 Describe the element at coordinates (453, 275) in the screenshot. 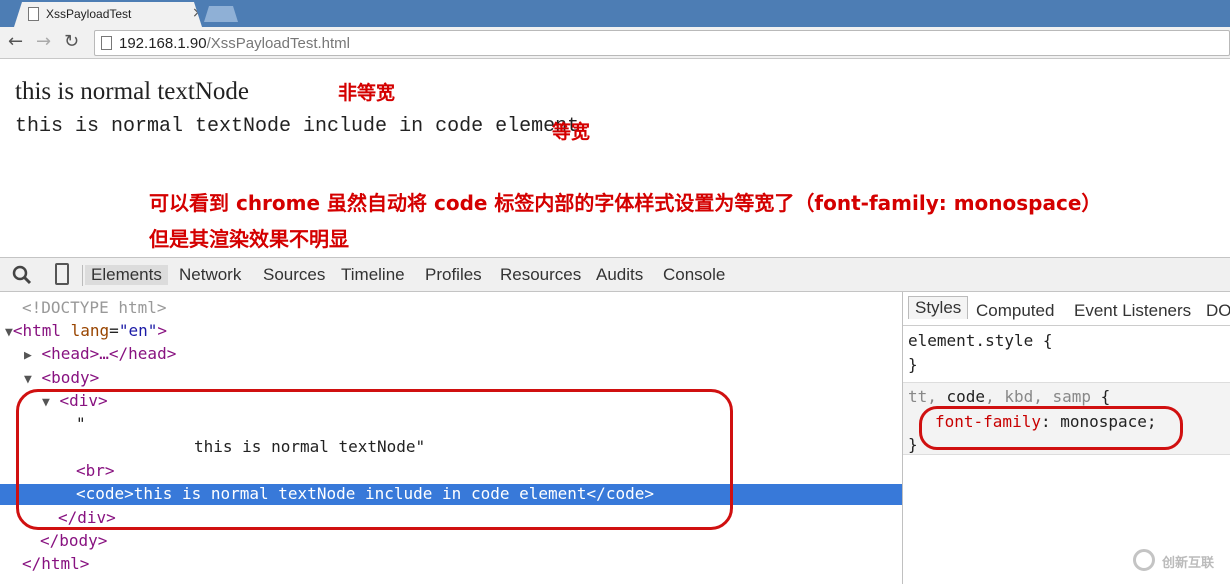

I see `tab-profiles: Profiles` at that location.